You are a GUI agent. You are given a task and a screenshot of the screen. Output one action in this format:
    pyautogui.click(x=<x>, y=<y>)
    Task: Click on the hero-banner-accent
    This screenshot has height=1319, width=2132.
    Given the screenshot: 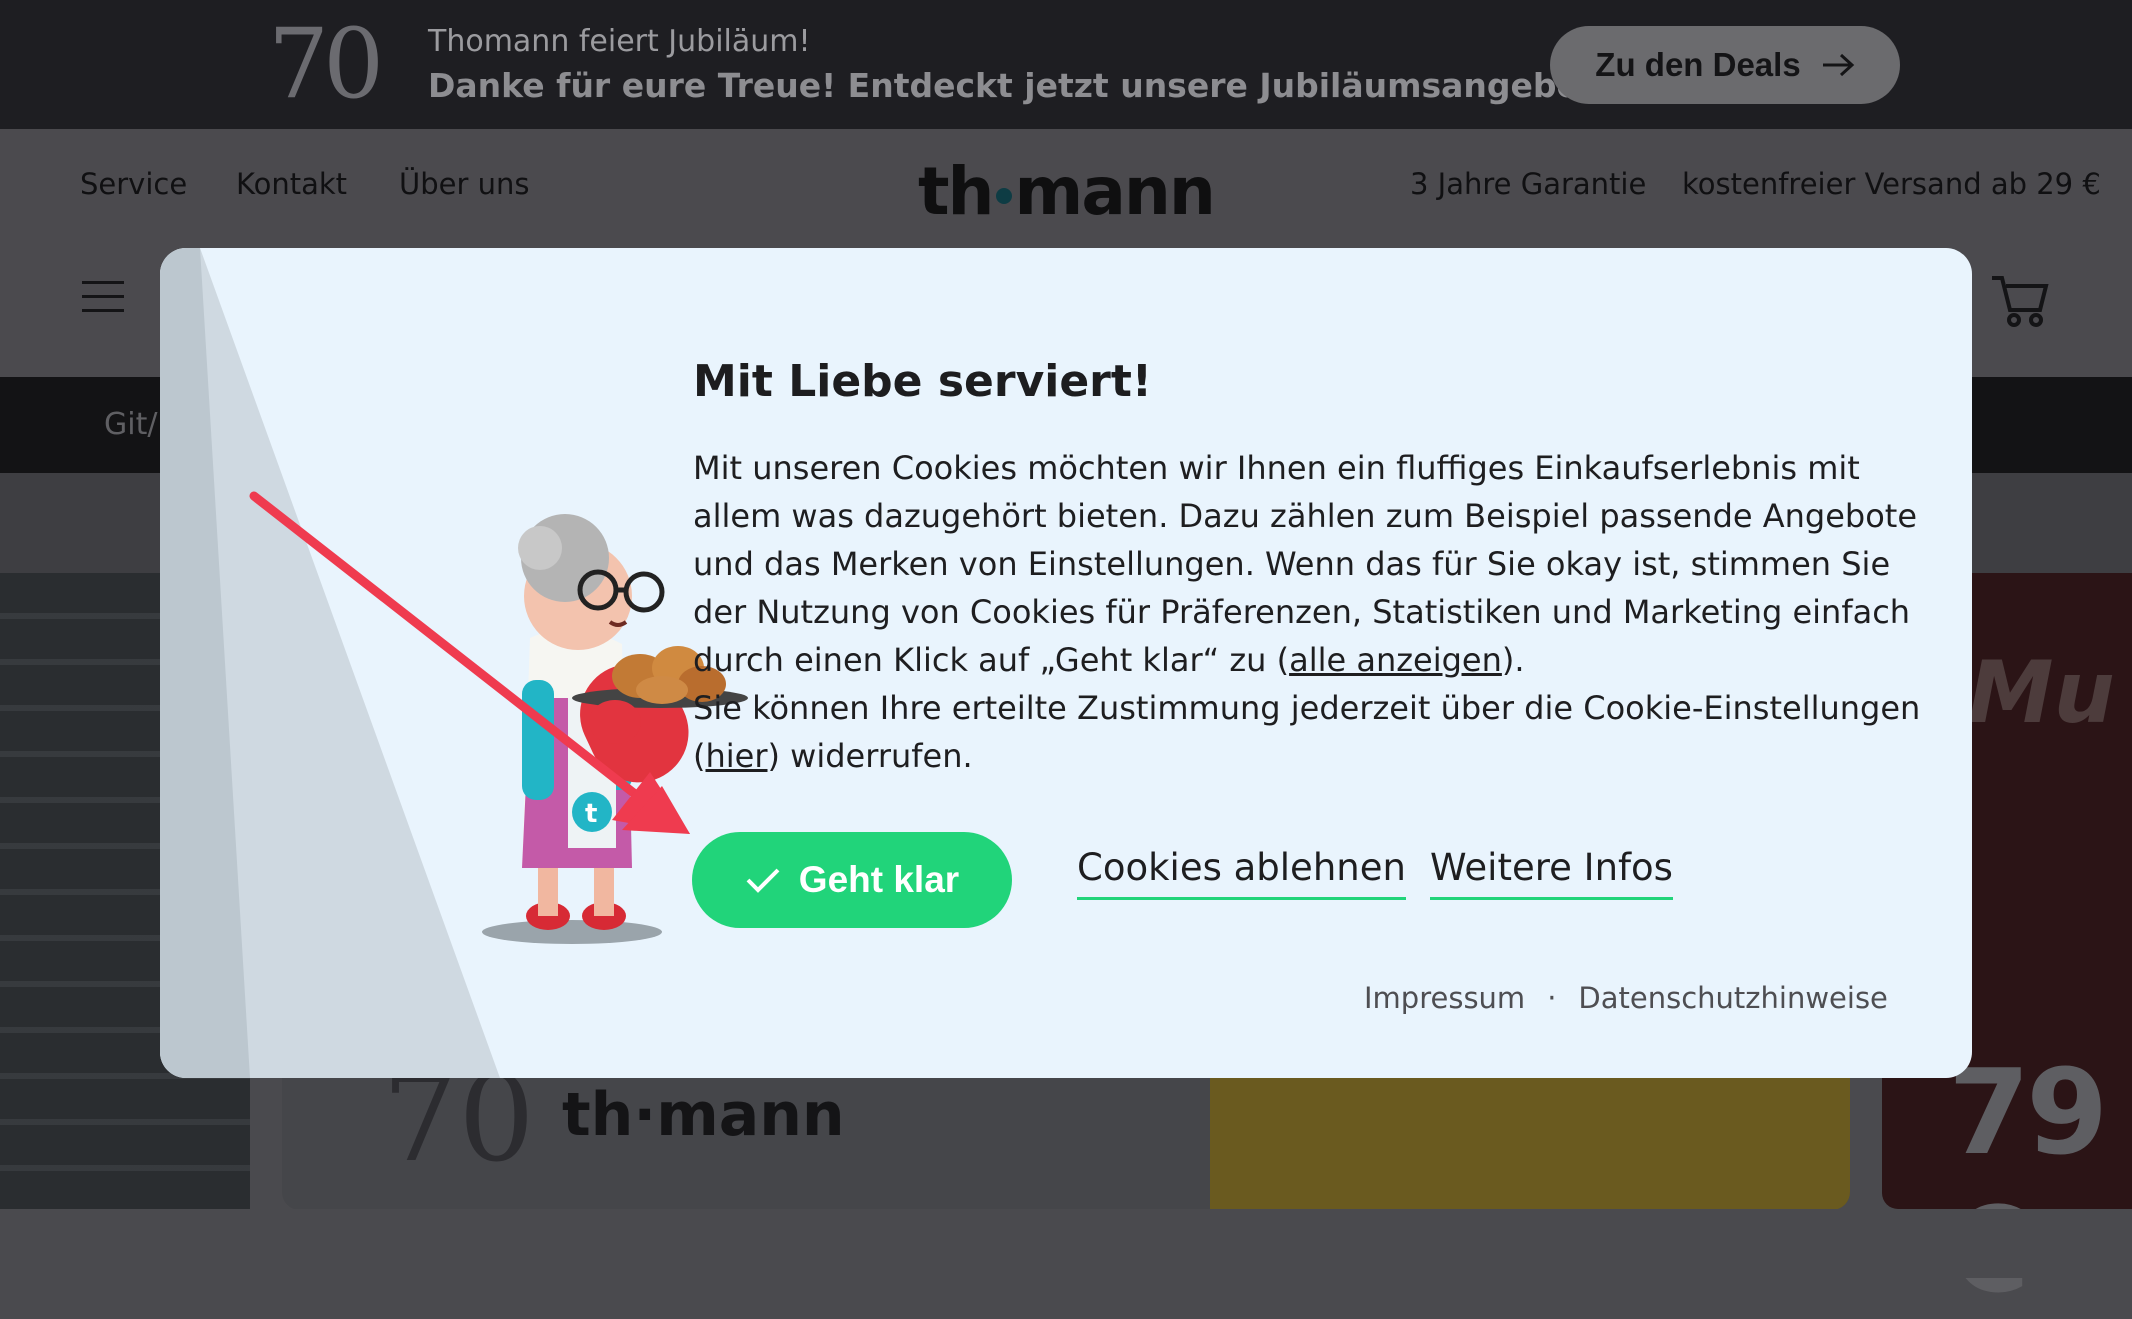 What is the action you would take?
    pyautogui.click(x=1530, y=1135)
    